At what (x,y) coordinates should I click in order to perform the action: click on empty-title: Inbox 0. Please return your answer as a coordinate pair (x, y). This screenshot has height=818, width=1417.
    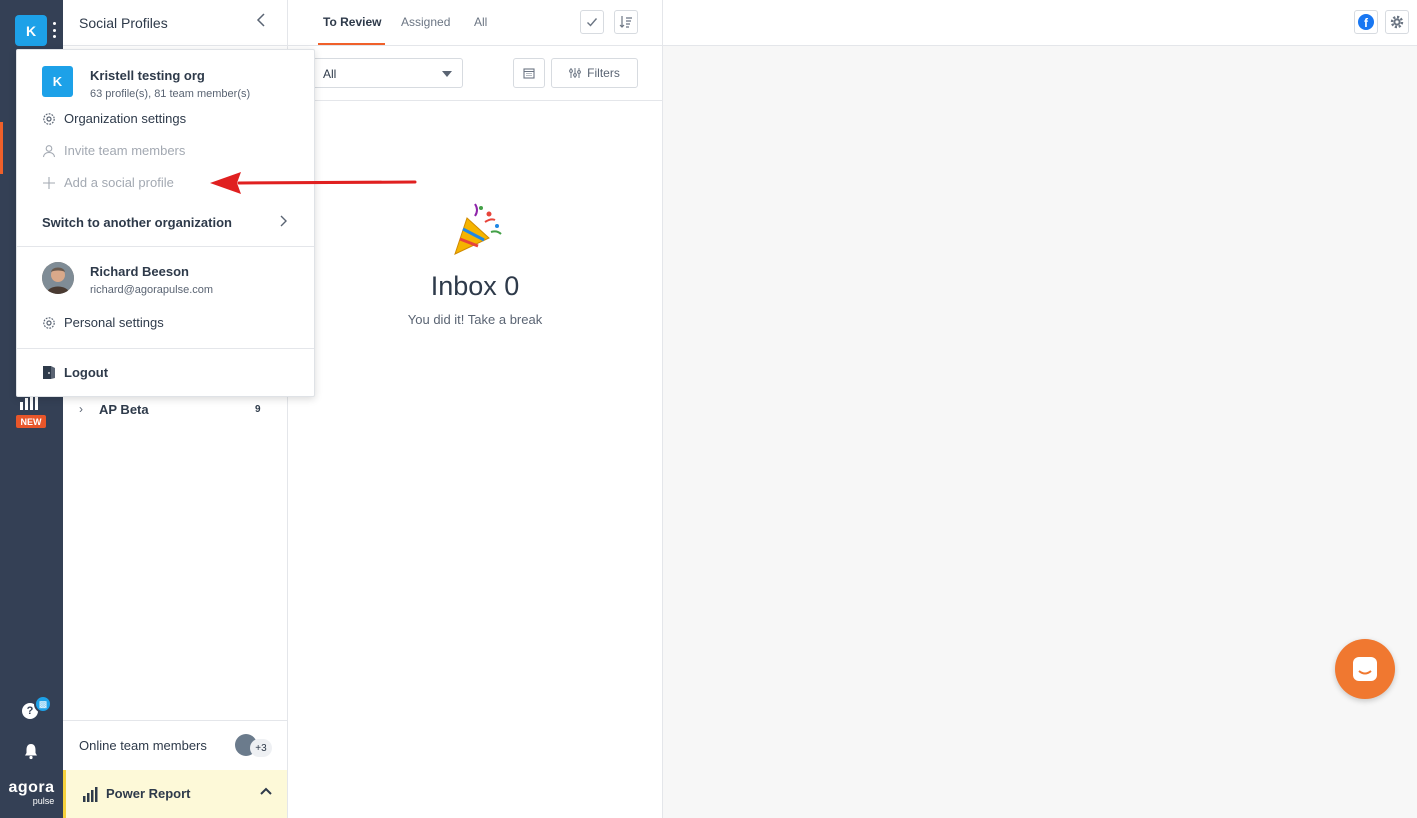
    Looking at the image, I should click on (475, 286).